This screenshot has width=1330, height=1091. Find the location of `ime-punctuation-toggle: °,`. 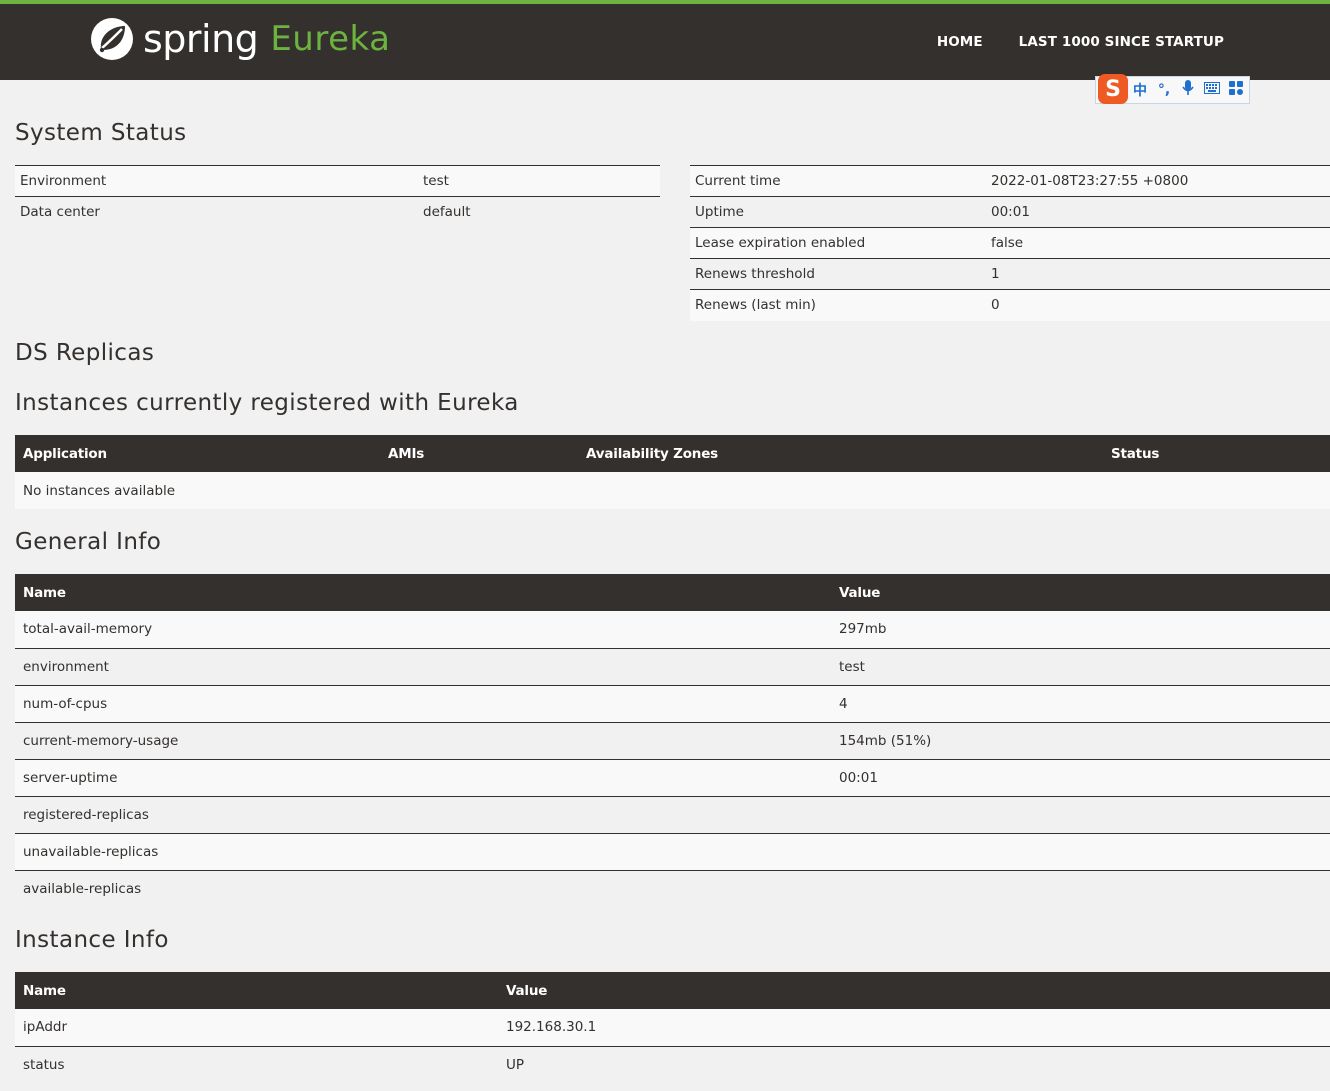

ime-punctuation-toggle: °, is located at coordinates (1164, 90).